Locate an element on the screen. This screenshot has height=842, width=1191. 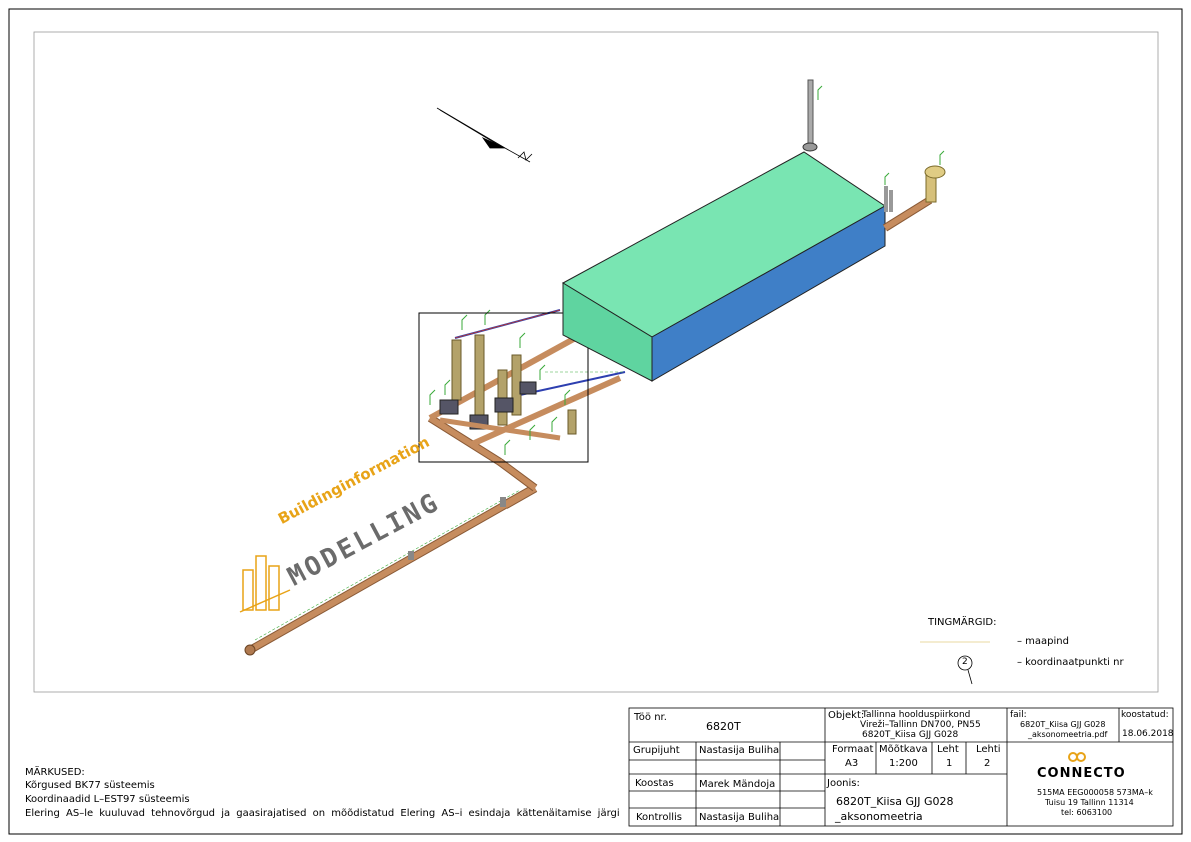
scale-label: Mõõtkava is located at coordinates (903, 749).